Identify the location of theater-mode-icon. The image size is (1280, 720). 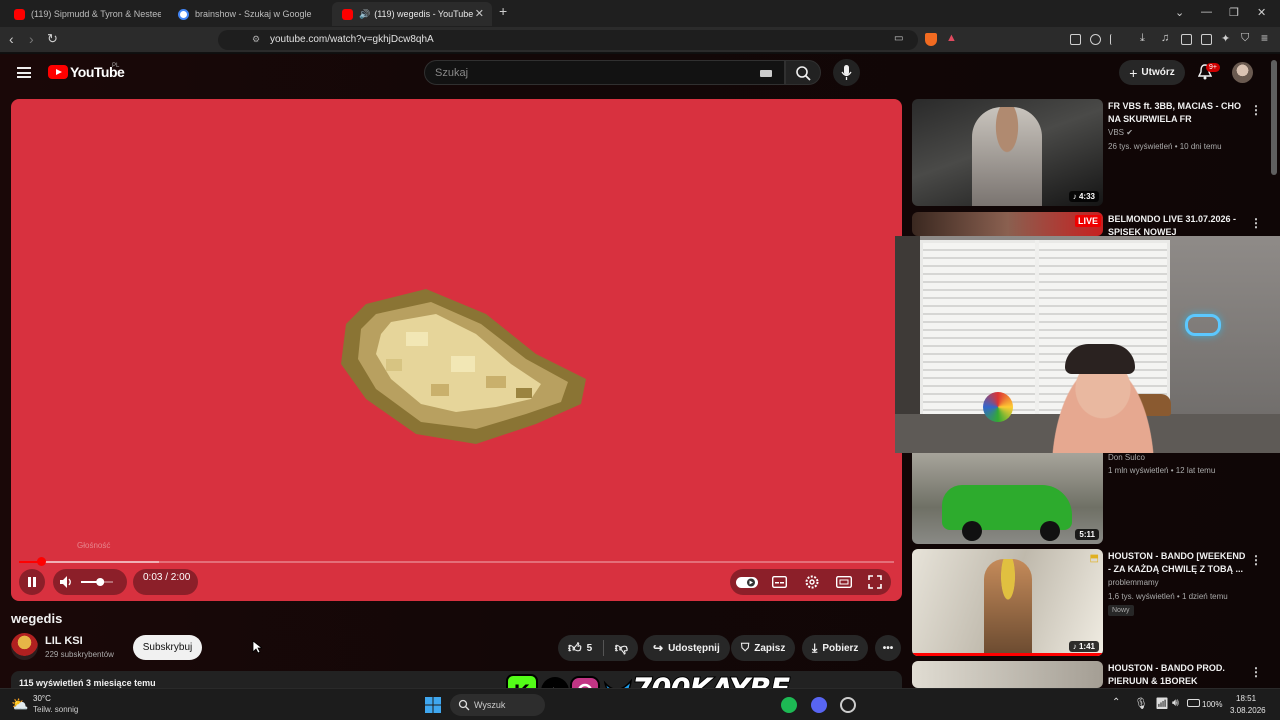
(844, 582).